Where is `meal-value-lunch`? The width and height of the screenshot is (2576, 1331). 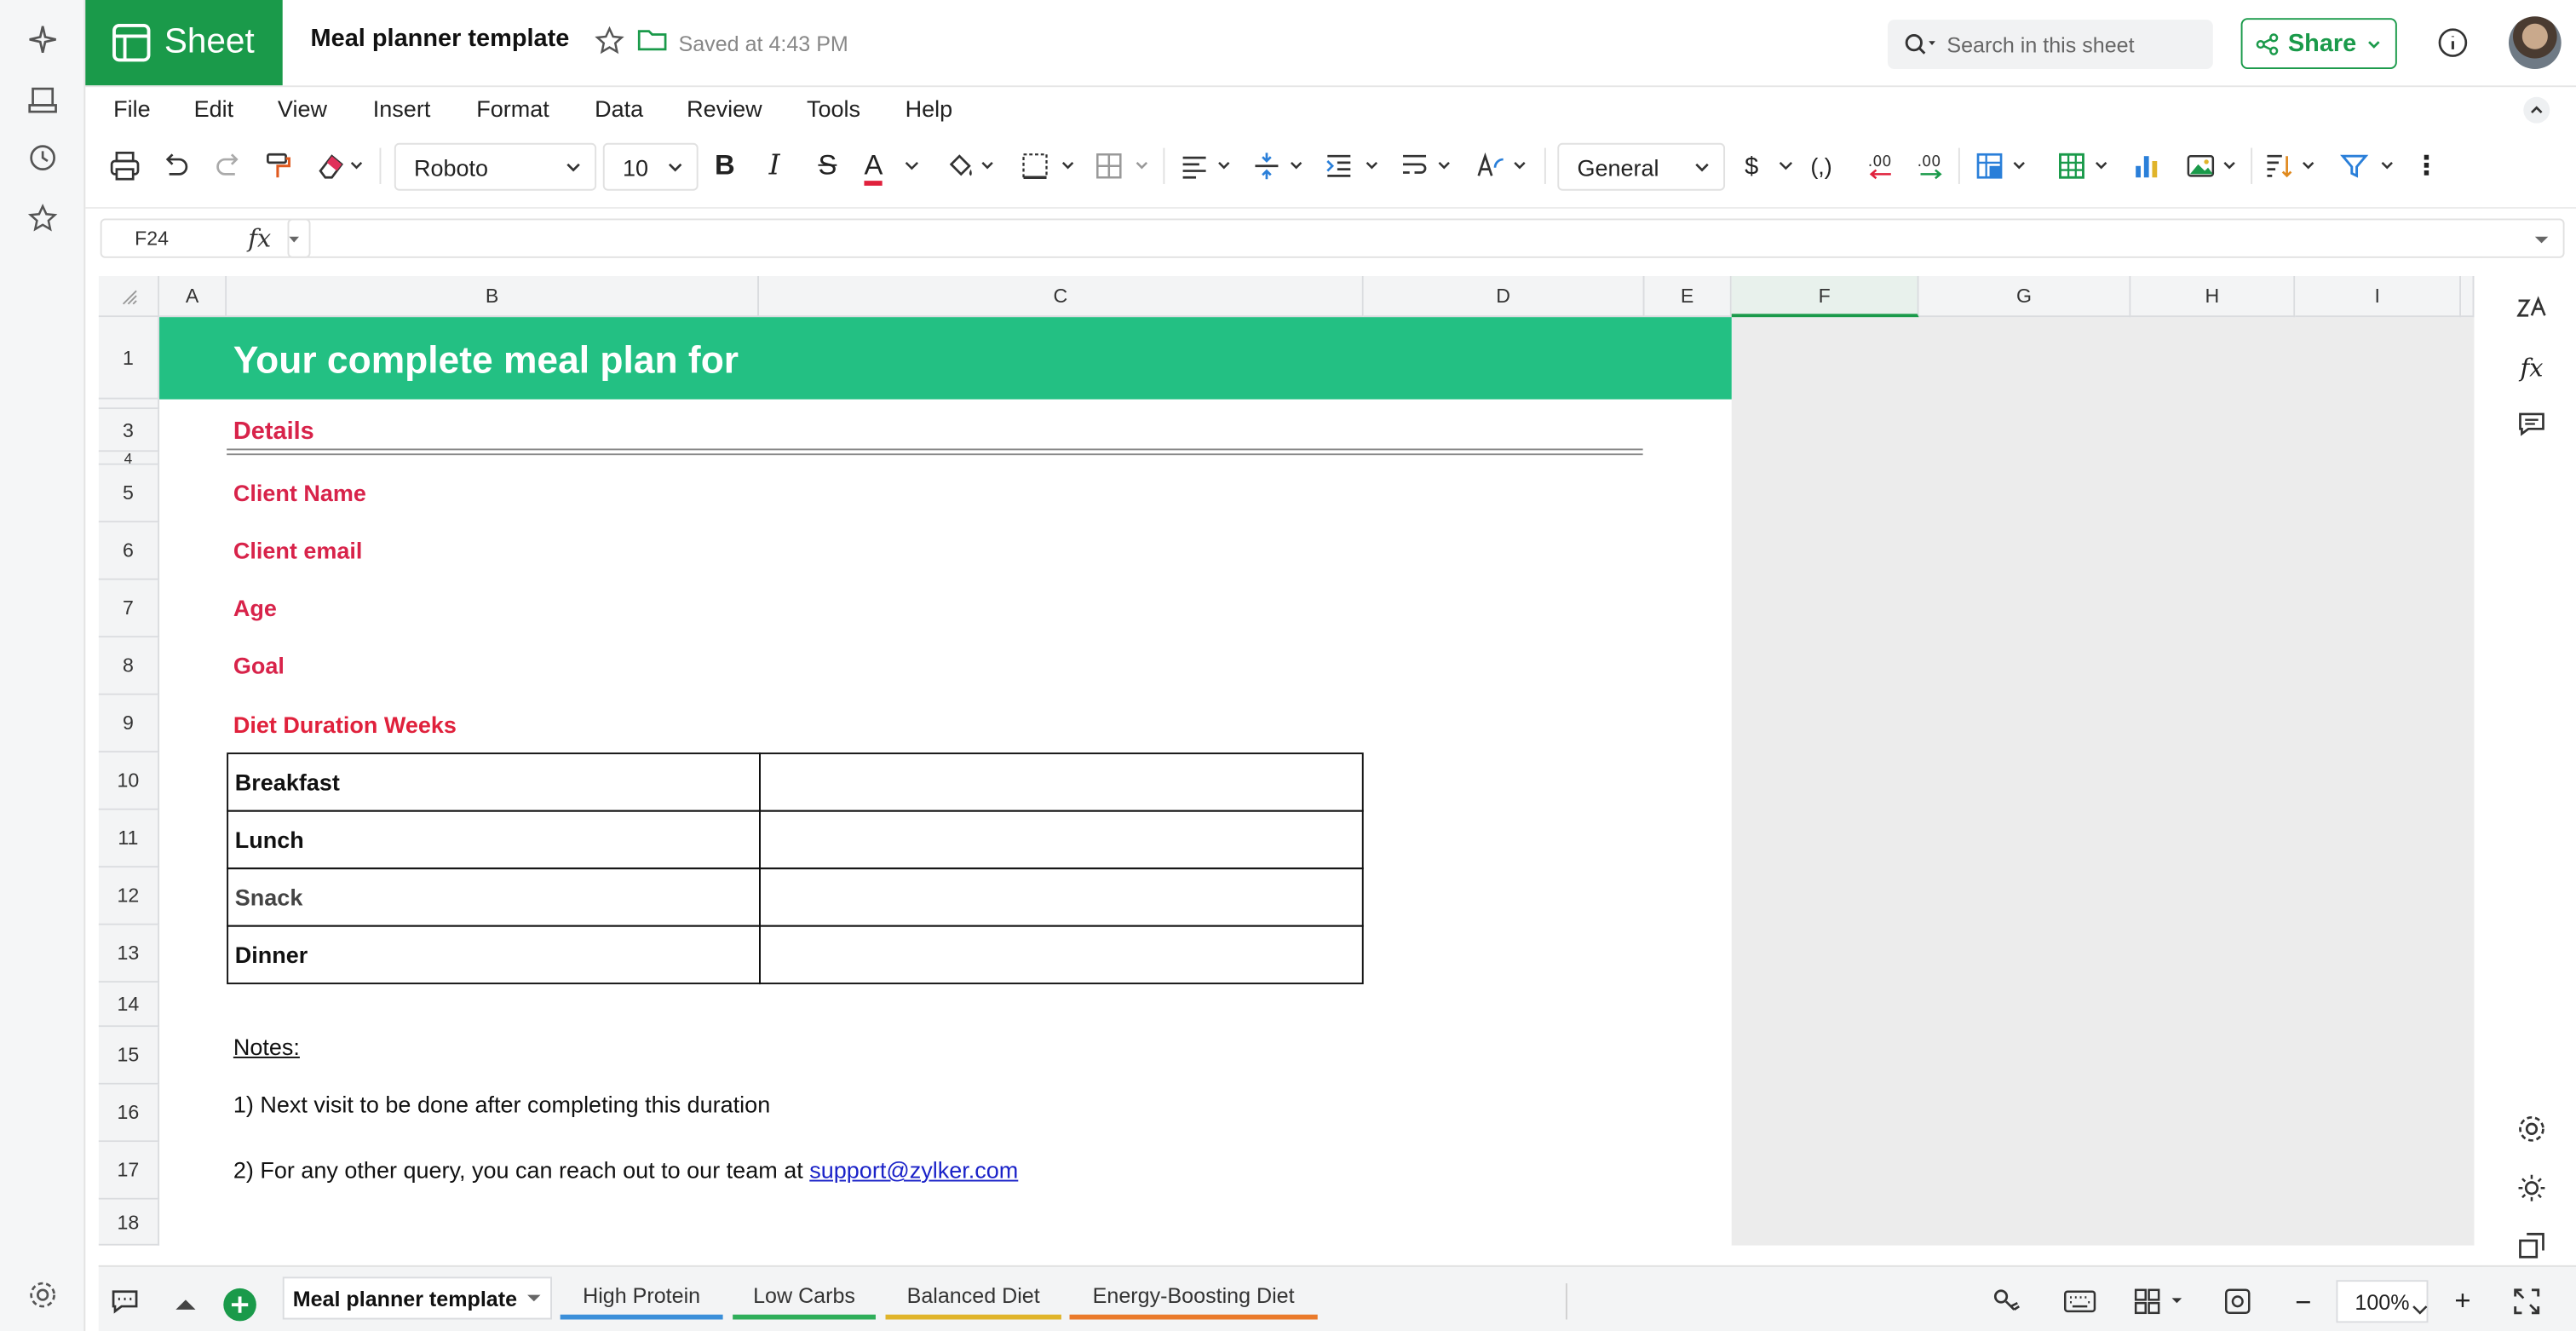 meal-value-lunch is located at coordinates (1061, 840).